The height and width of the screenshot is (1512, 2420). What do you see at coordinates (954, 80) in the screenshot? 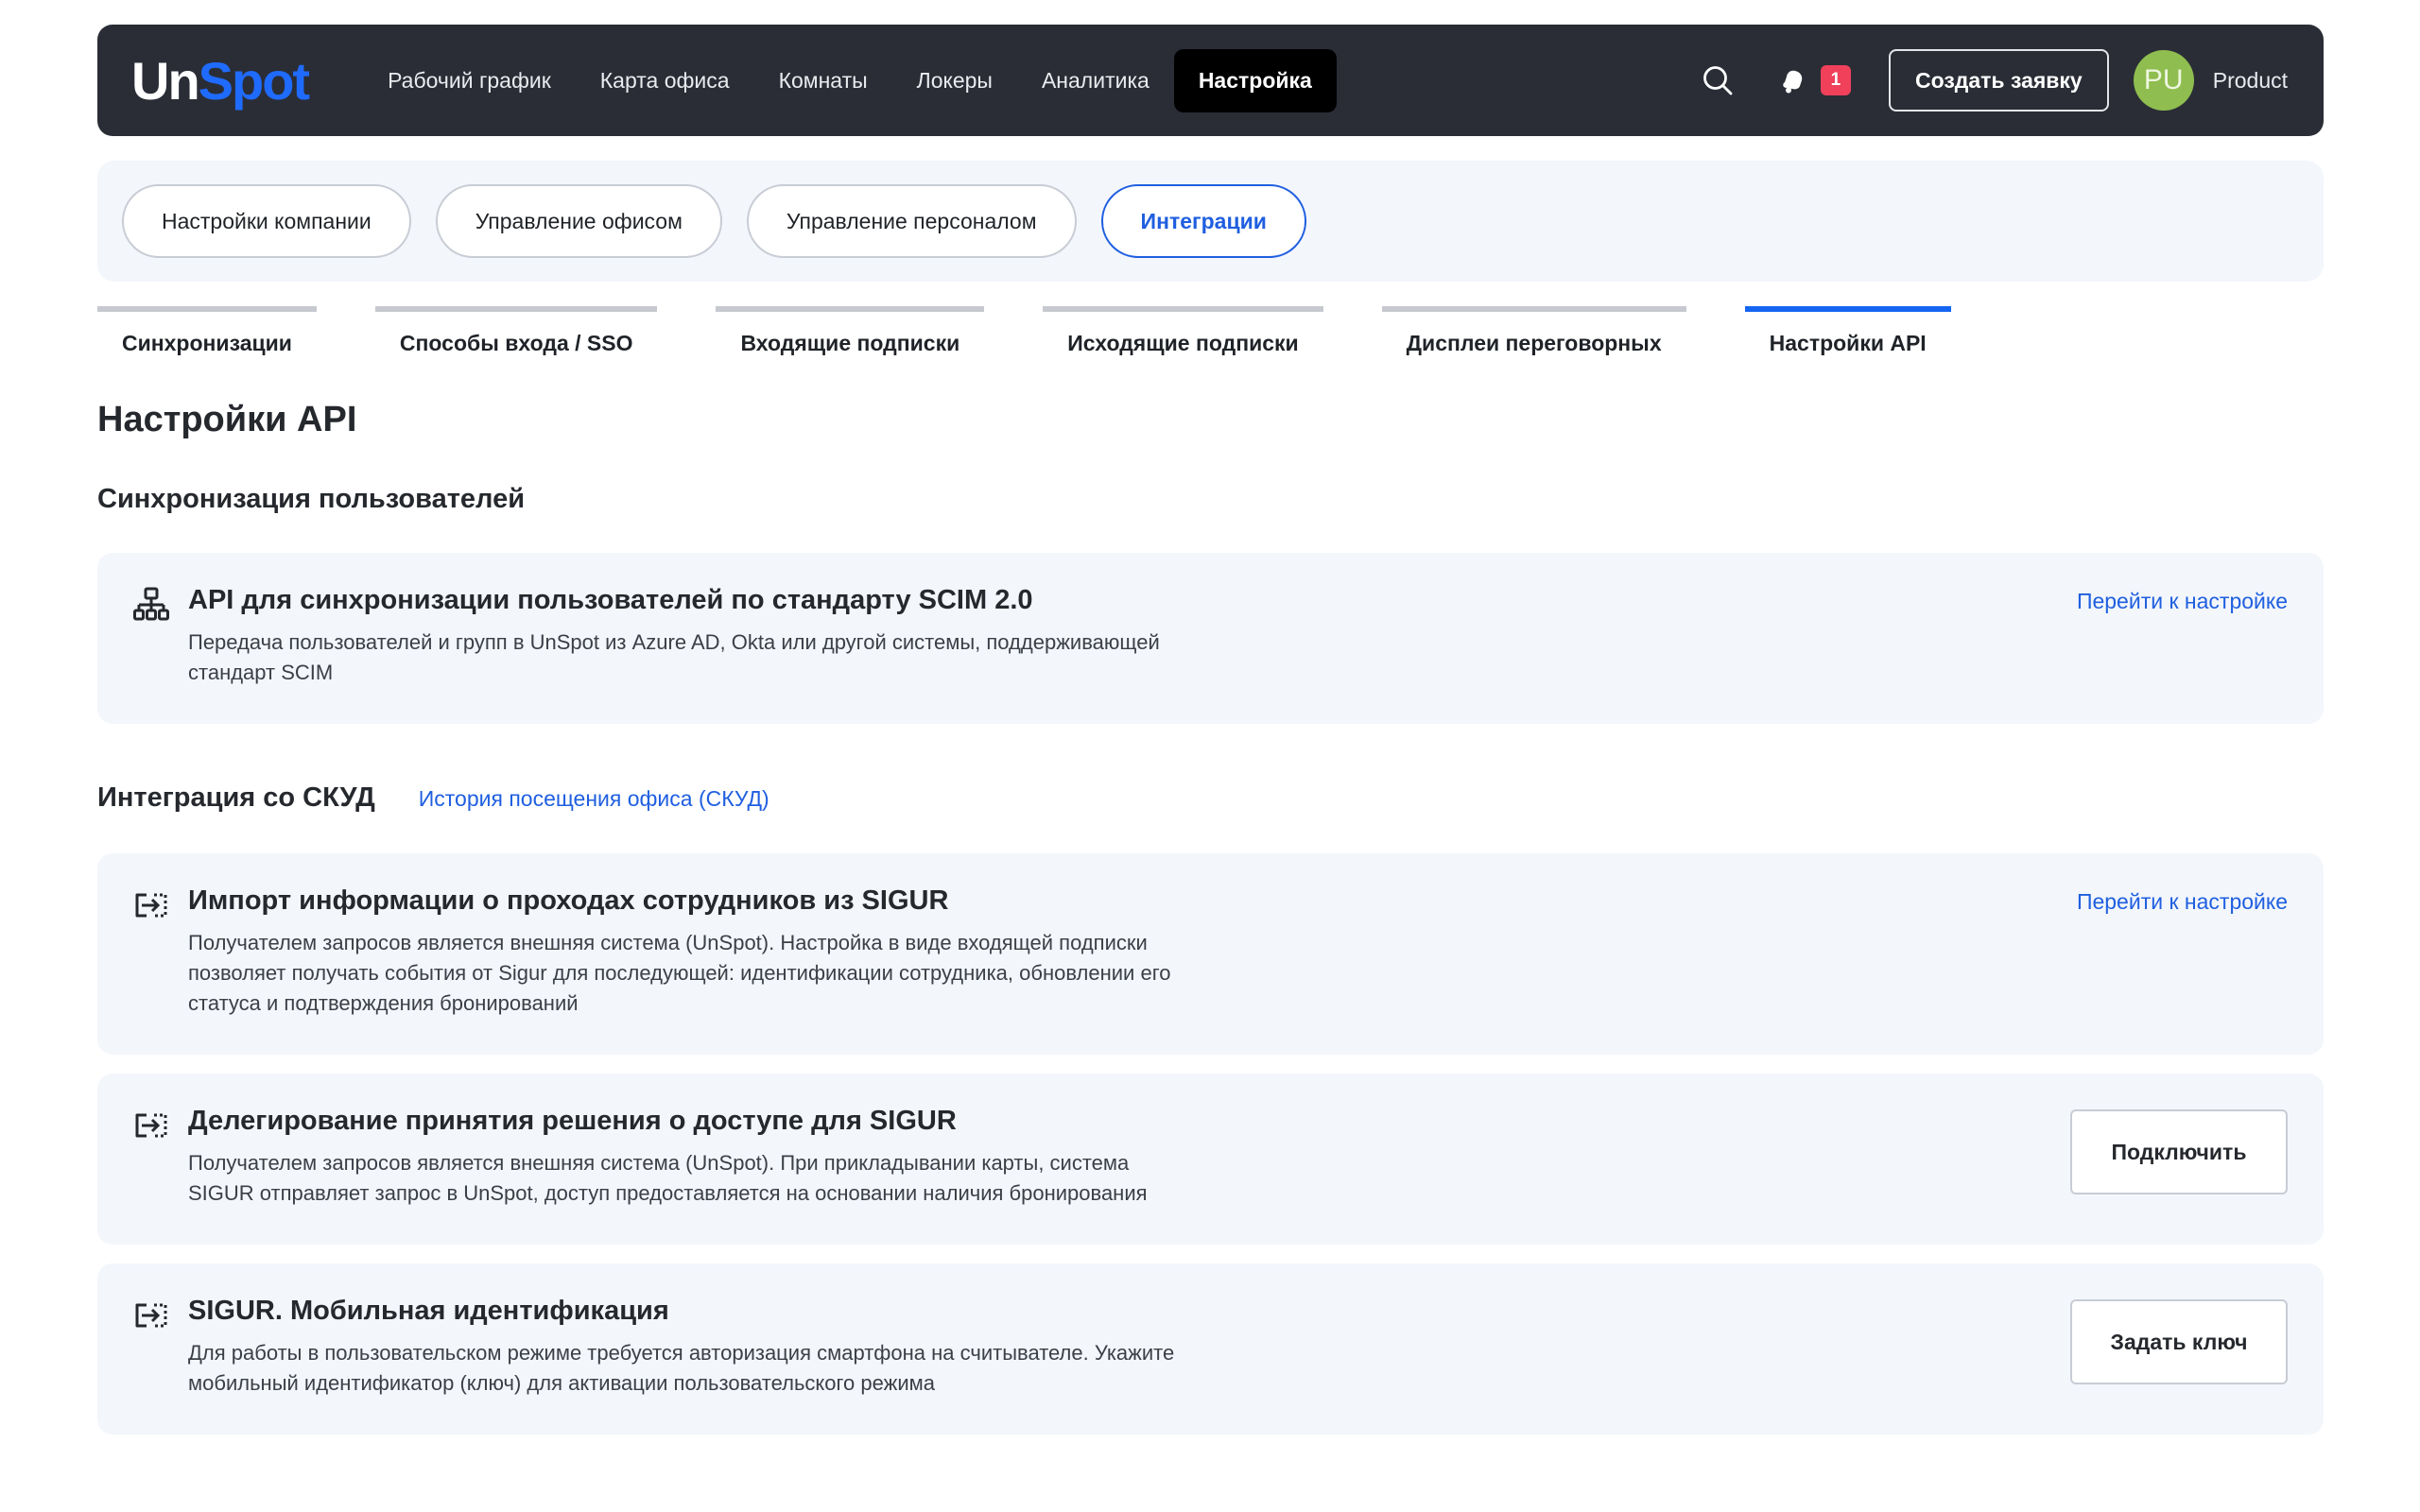
I see `nav-lockers: Локеры` at bounding box center [954, 80].